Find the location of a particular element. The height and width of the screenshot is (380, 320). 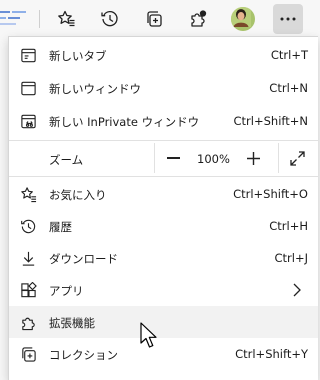

fullscreen-icon is located at coordinates (297, 158).